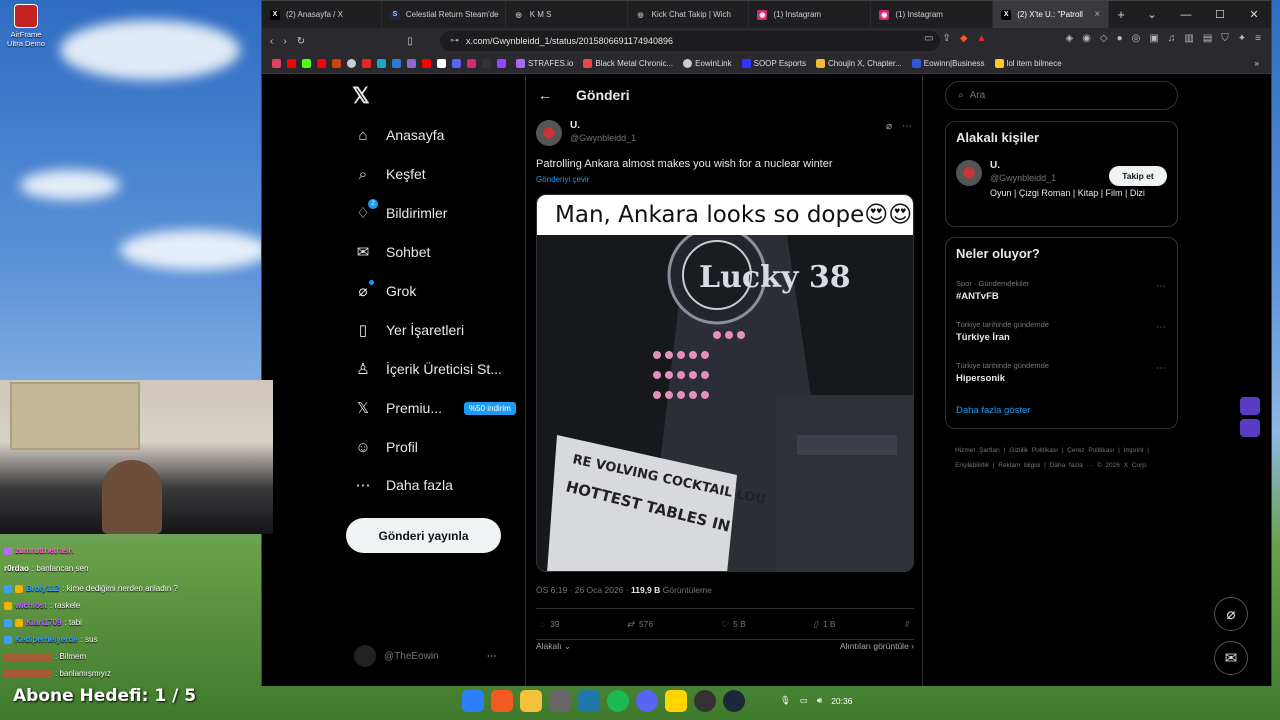 The height and width of the screenshot is (720, 1280). Describe the element at coordinates (386, 447) in the screenshot. I see `nav-profile: ☺ Profil` at that location.